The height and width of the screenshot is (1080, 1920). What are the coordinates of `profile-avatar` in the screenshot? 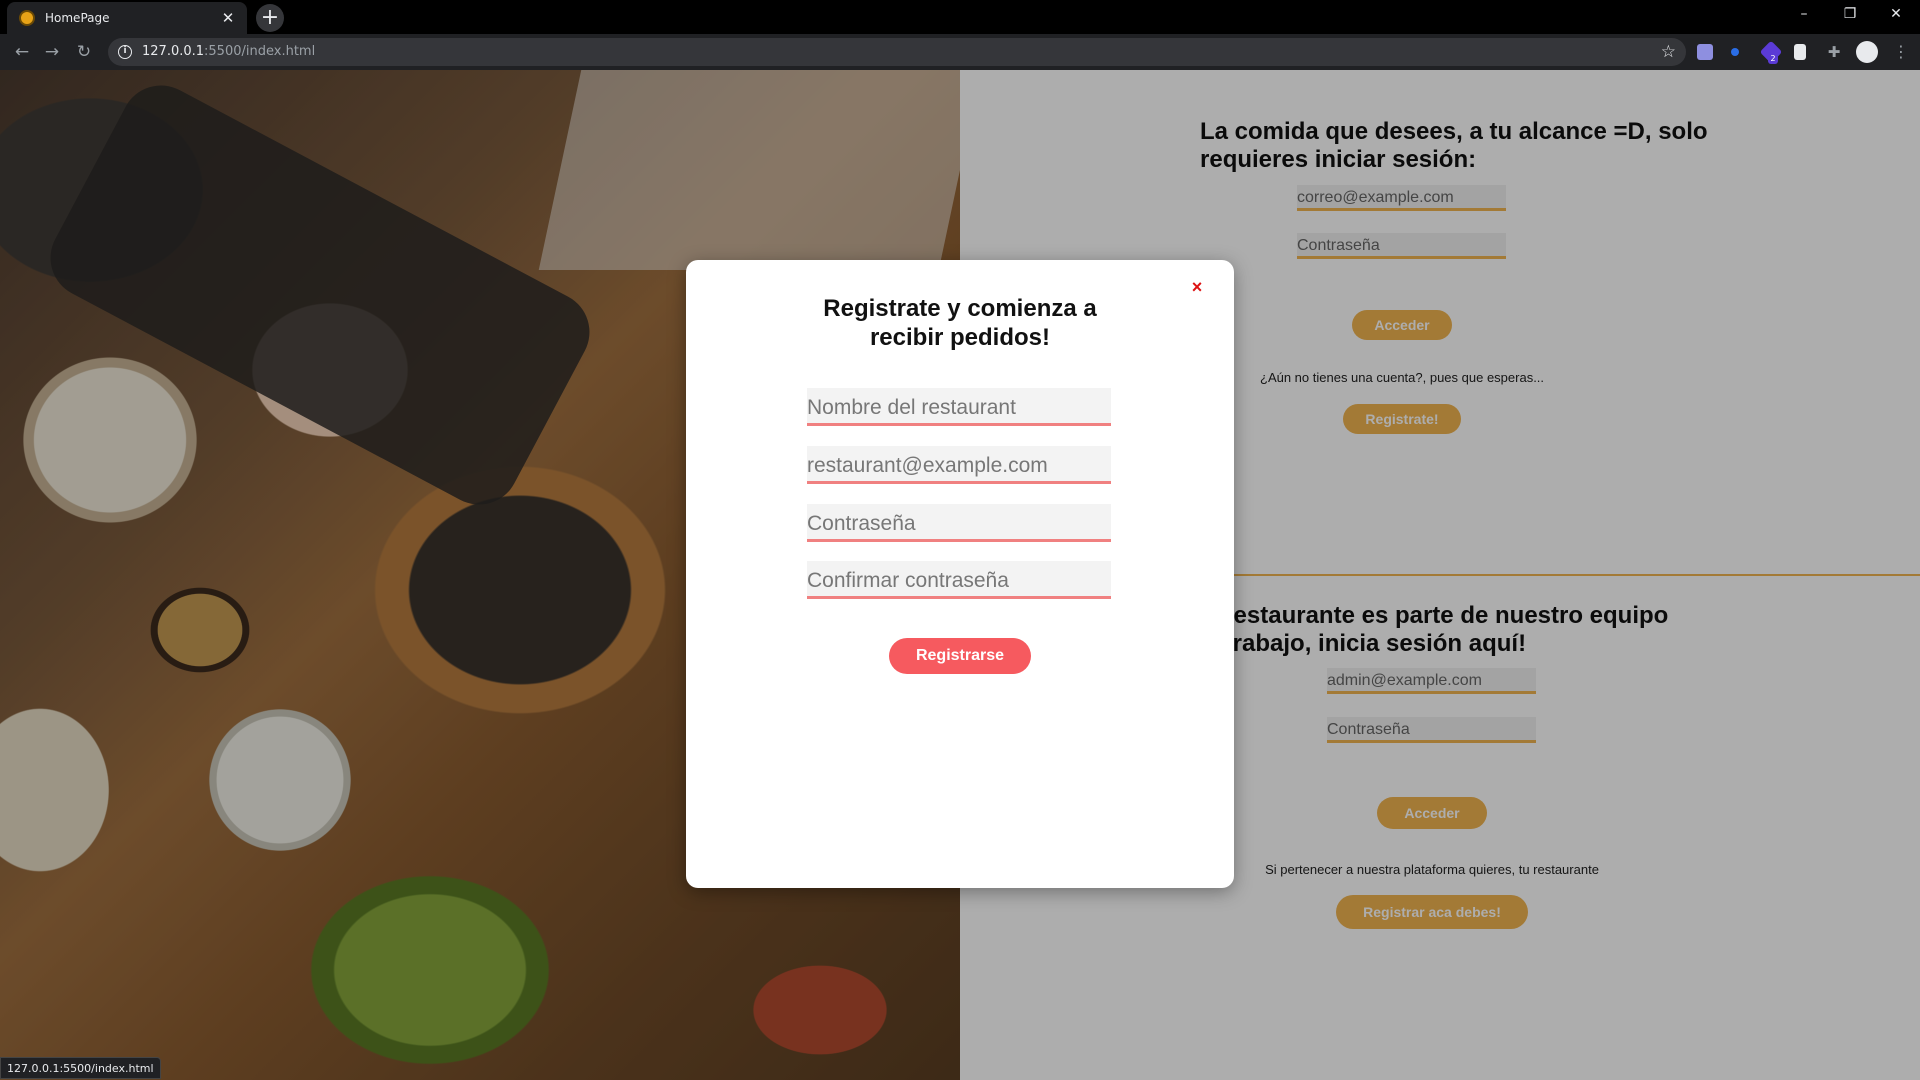 It's located at (1867, 52).